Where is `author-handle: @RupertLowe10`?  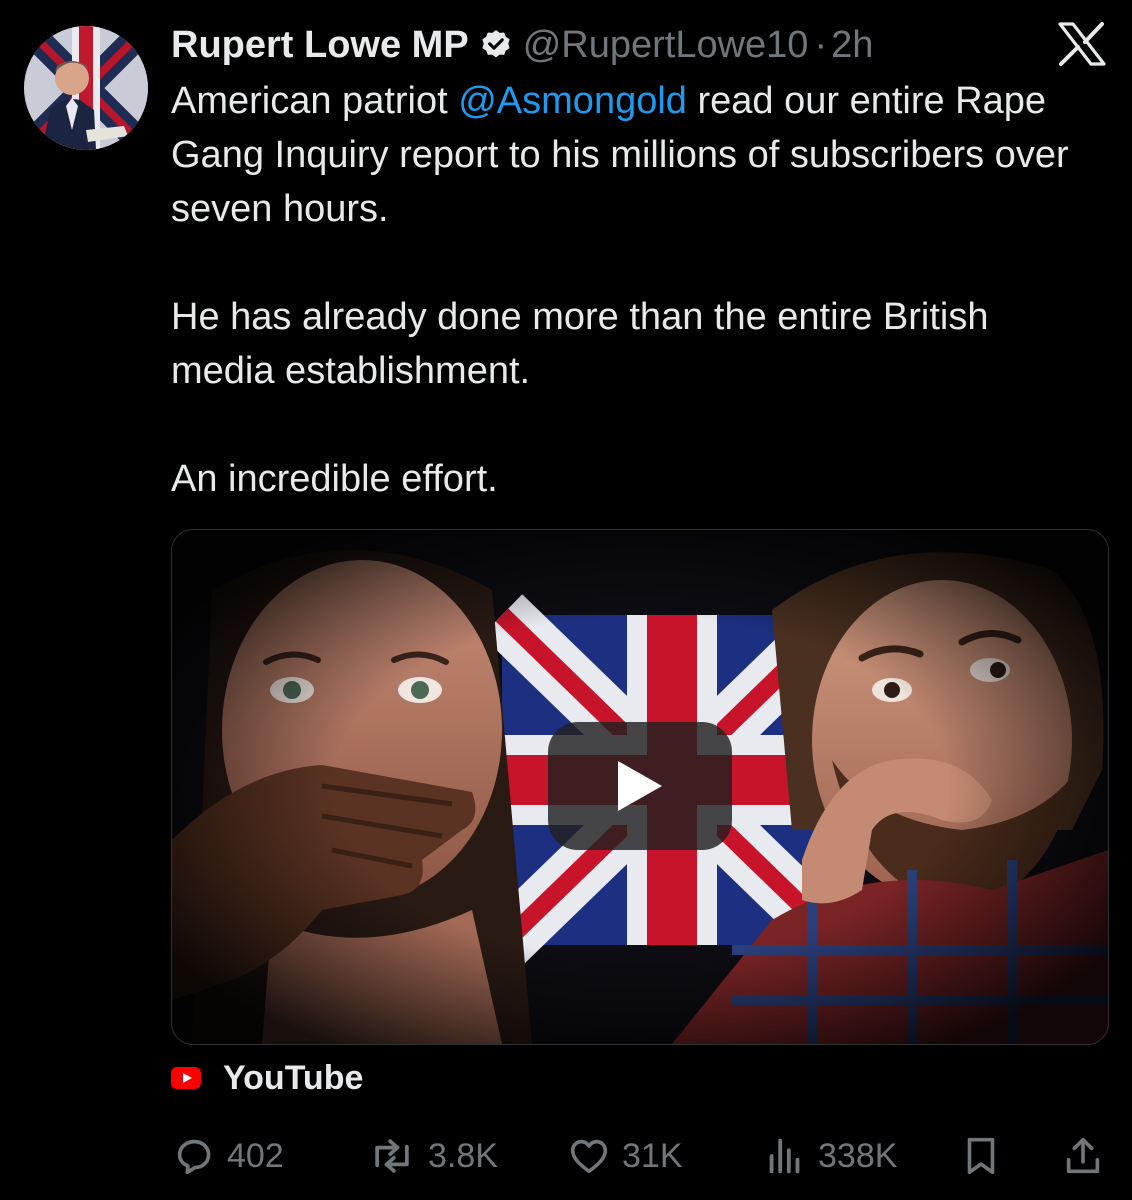 author-handle: @RupertLowe10 is located at coordinates (666, 45).